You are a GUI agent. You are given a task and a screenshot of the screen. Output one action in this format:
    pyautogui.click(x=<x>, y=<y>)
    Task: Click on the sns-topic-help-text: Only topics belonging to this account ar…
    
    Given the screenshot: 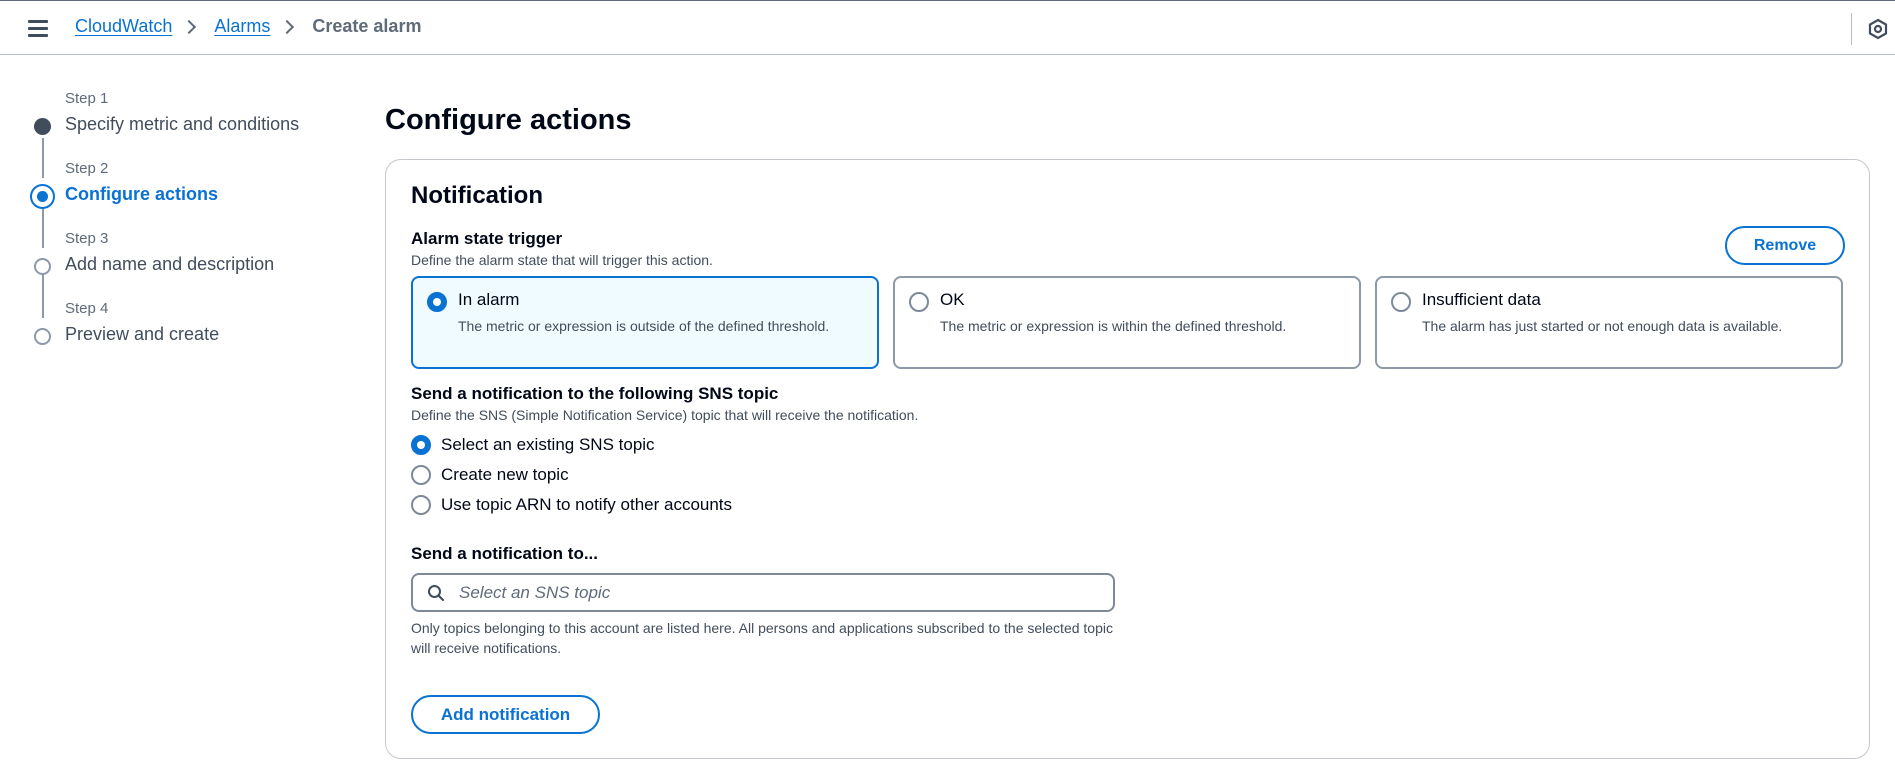 What is the action you would take?
    pyautogui.click(x=762, y=638)
    